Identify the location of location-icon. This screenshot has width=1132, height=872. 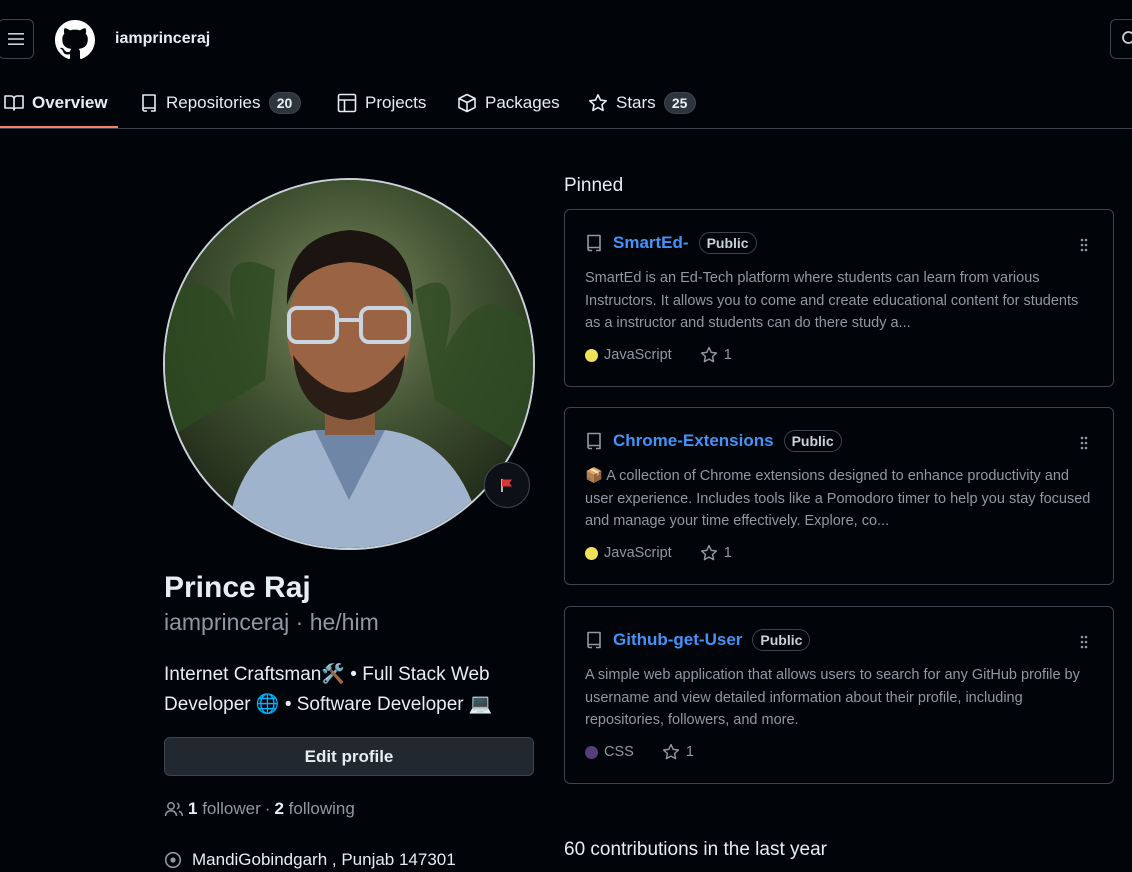
(173, 860).